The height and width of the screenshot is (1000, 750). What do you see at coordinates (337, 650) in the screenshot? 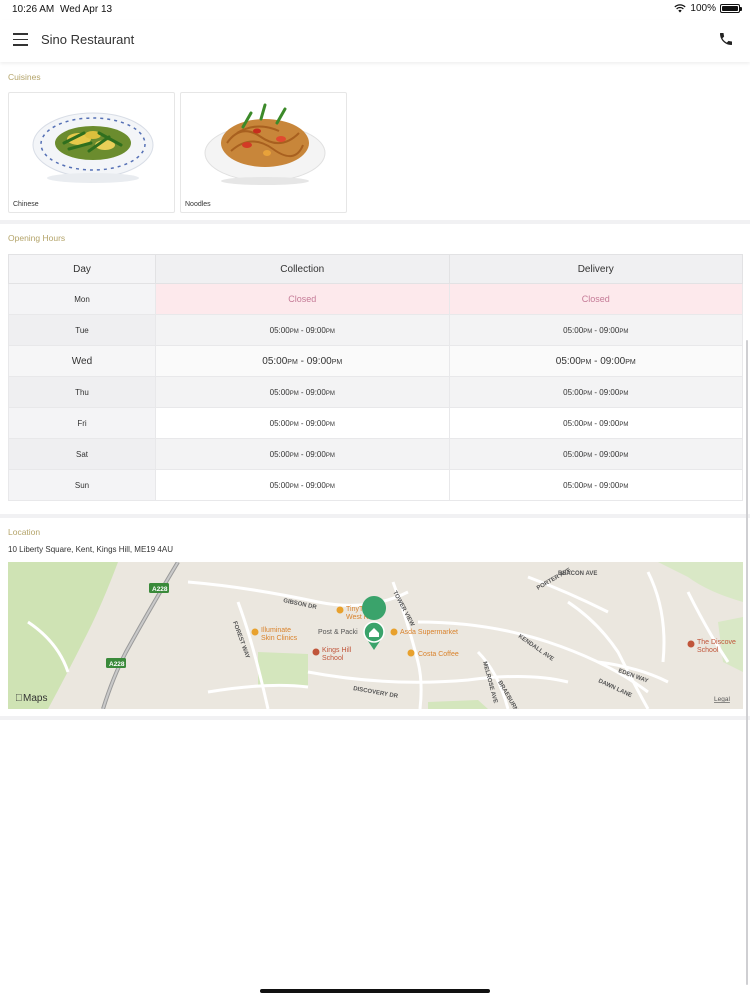
I see `svg-text: Kings Hill` at bounding box center [337, 650].